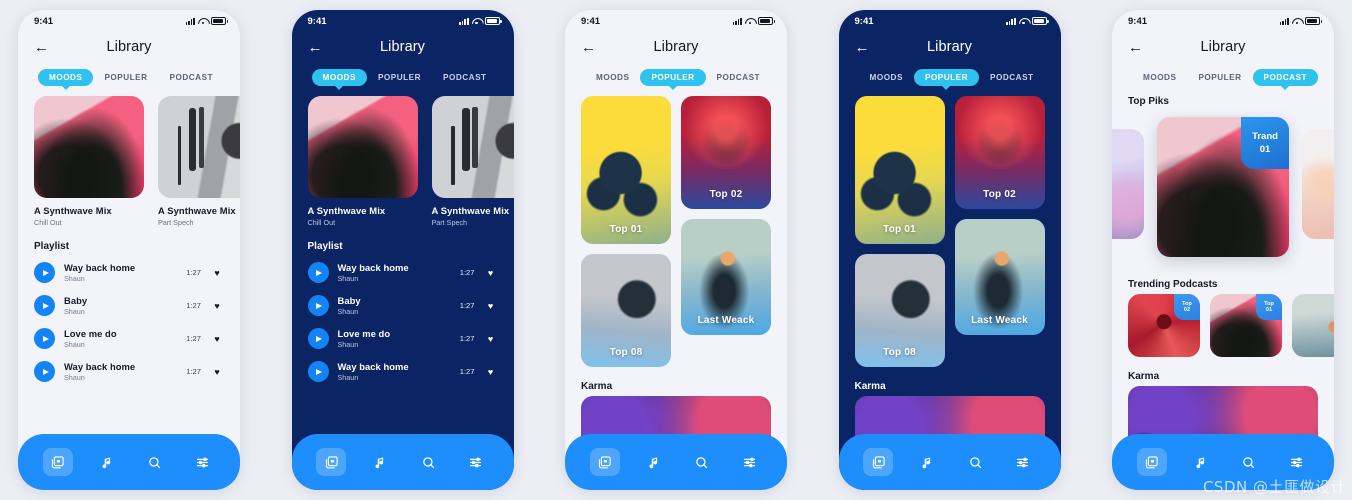 This screenshot has height=500, width=1352. Describe the element at coordinates (676, 462) in the screenshot. I see `bottom-navigation` at that location.